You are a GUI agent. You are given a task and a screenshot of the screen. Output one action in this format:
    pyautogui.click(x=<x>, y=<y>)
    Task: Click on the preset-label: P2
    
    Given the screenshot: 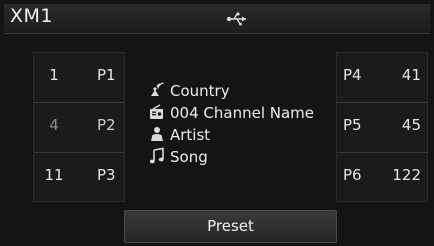 What is the action you would take?
    pyautogui.click(x=106, y=125)
    